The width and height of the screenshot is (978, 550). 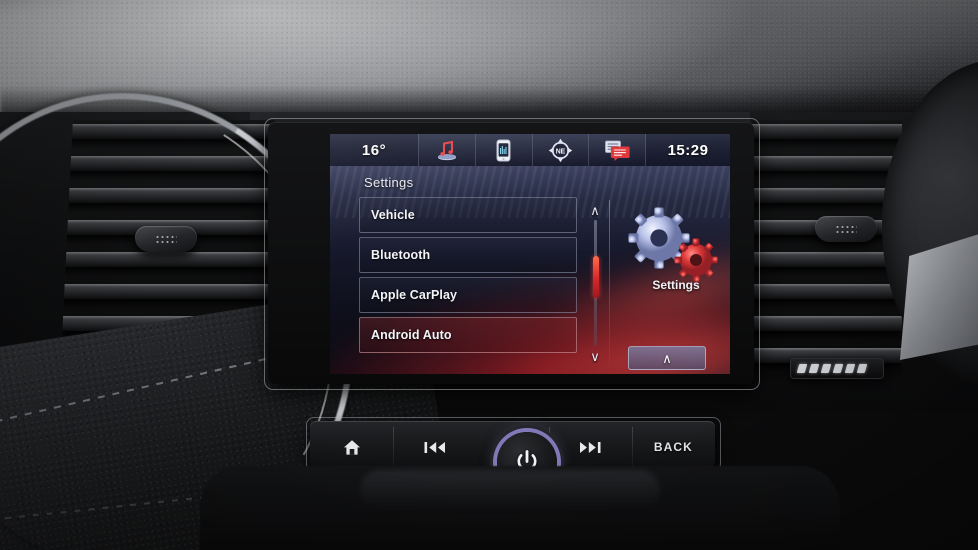 I want to click on air-vent-right-flow-slider, so click(x=837, y=368).